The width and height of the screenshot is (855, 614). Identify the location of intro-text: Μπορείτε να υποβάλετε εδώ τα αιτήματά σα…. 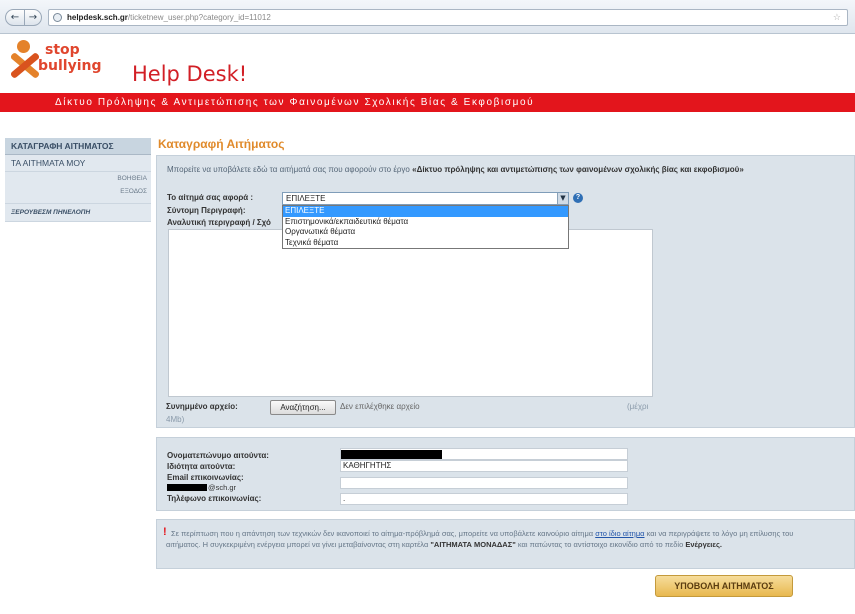
(455, 169).